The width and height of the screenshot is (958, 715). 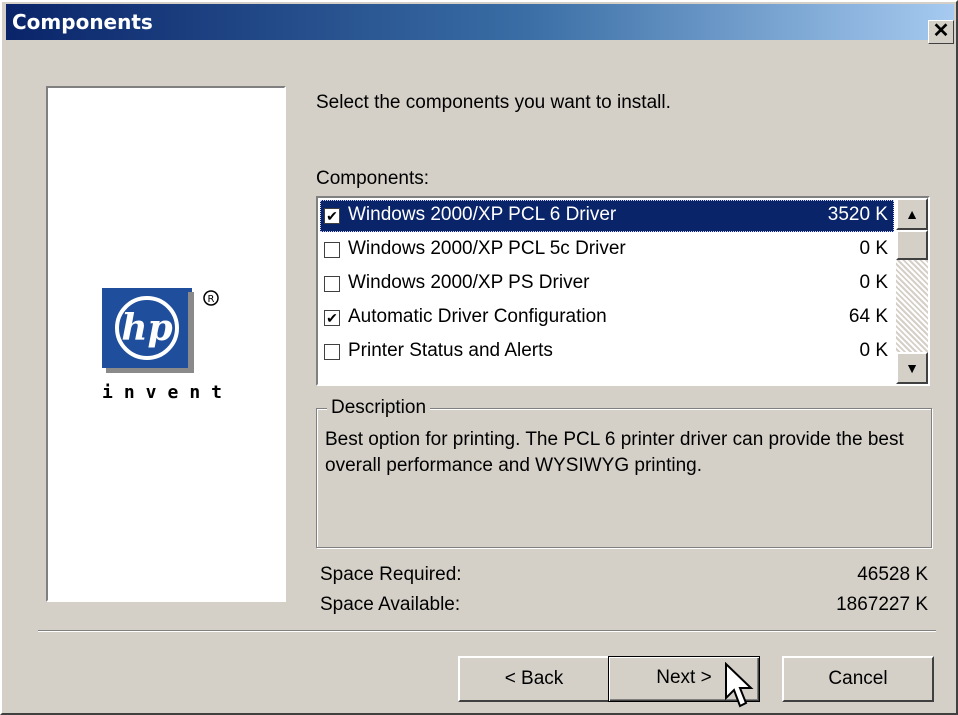 I want to click on component-size: 3520 K, so click(x=857, y=214).